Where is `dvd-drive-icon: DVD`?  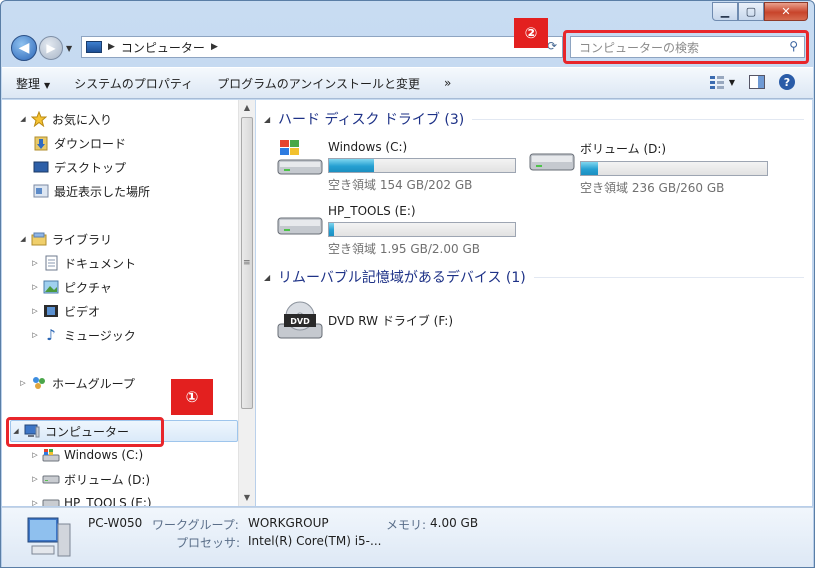
dvd-drive-icon: DVD is located at coordinates (300, 317).